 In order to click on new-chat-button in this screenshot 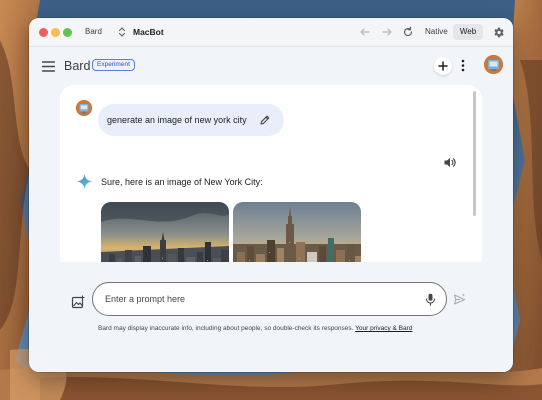, I will do `click(443, 66)`.